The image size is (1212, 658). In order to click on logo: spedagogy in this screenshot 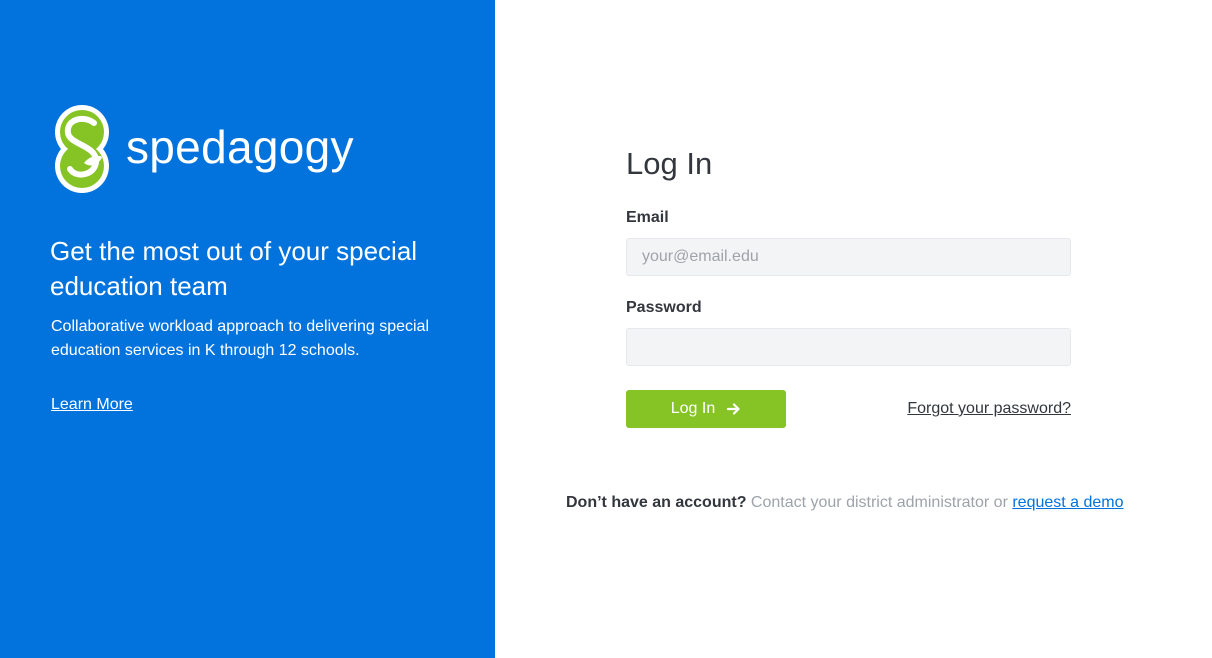, I will do `click(202, 149)`.